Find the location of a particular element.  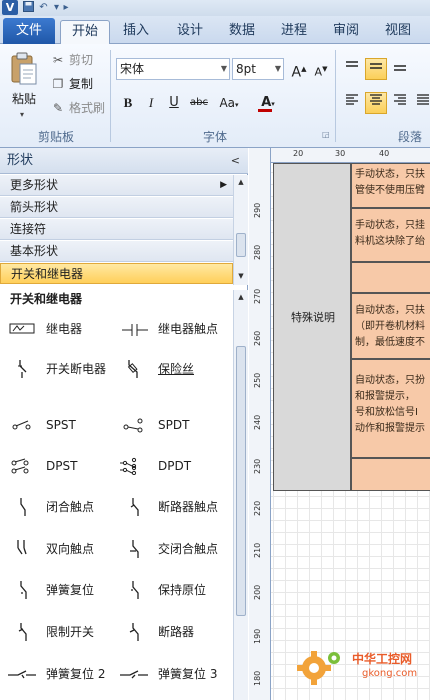

align-top-button is located at coordinates (352, 69).